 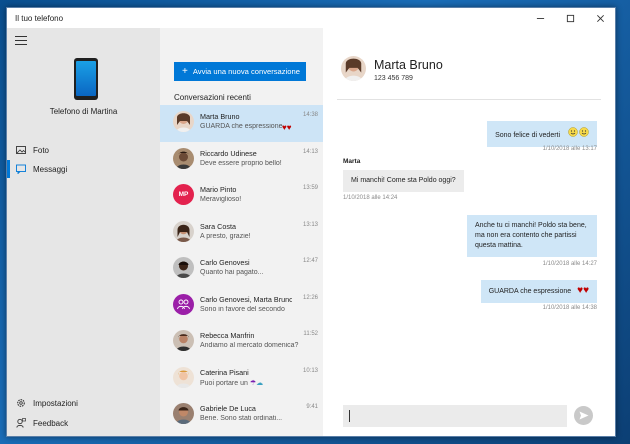 I want to click on conversation-item: MP Mario Pinto Meraviglioso! 13:59, so click(x=241, y=196).